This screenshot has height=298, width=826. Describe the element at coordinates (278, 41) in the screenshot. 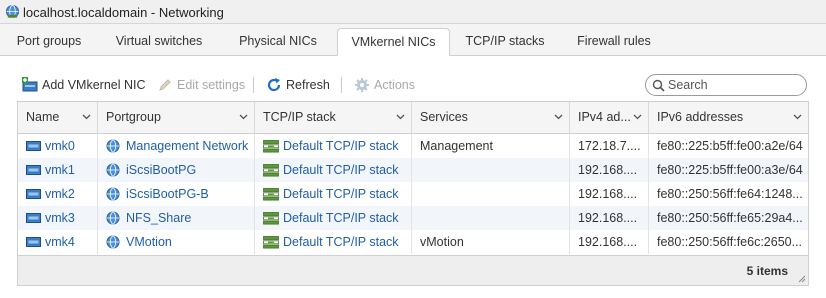

I see `tab-physical-nics: Physical NICs` at that location.